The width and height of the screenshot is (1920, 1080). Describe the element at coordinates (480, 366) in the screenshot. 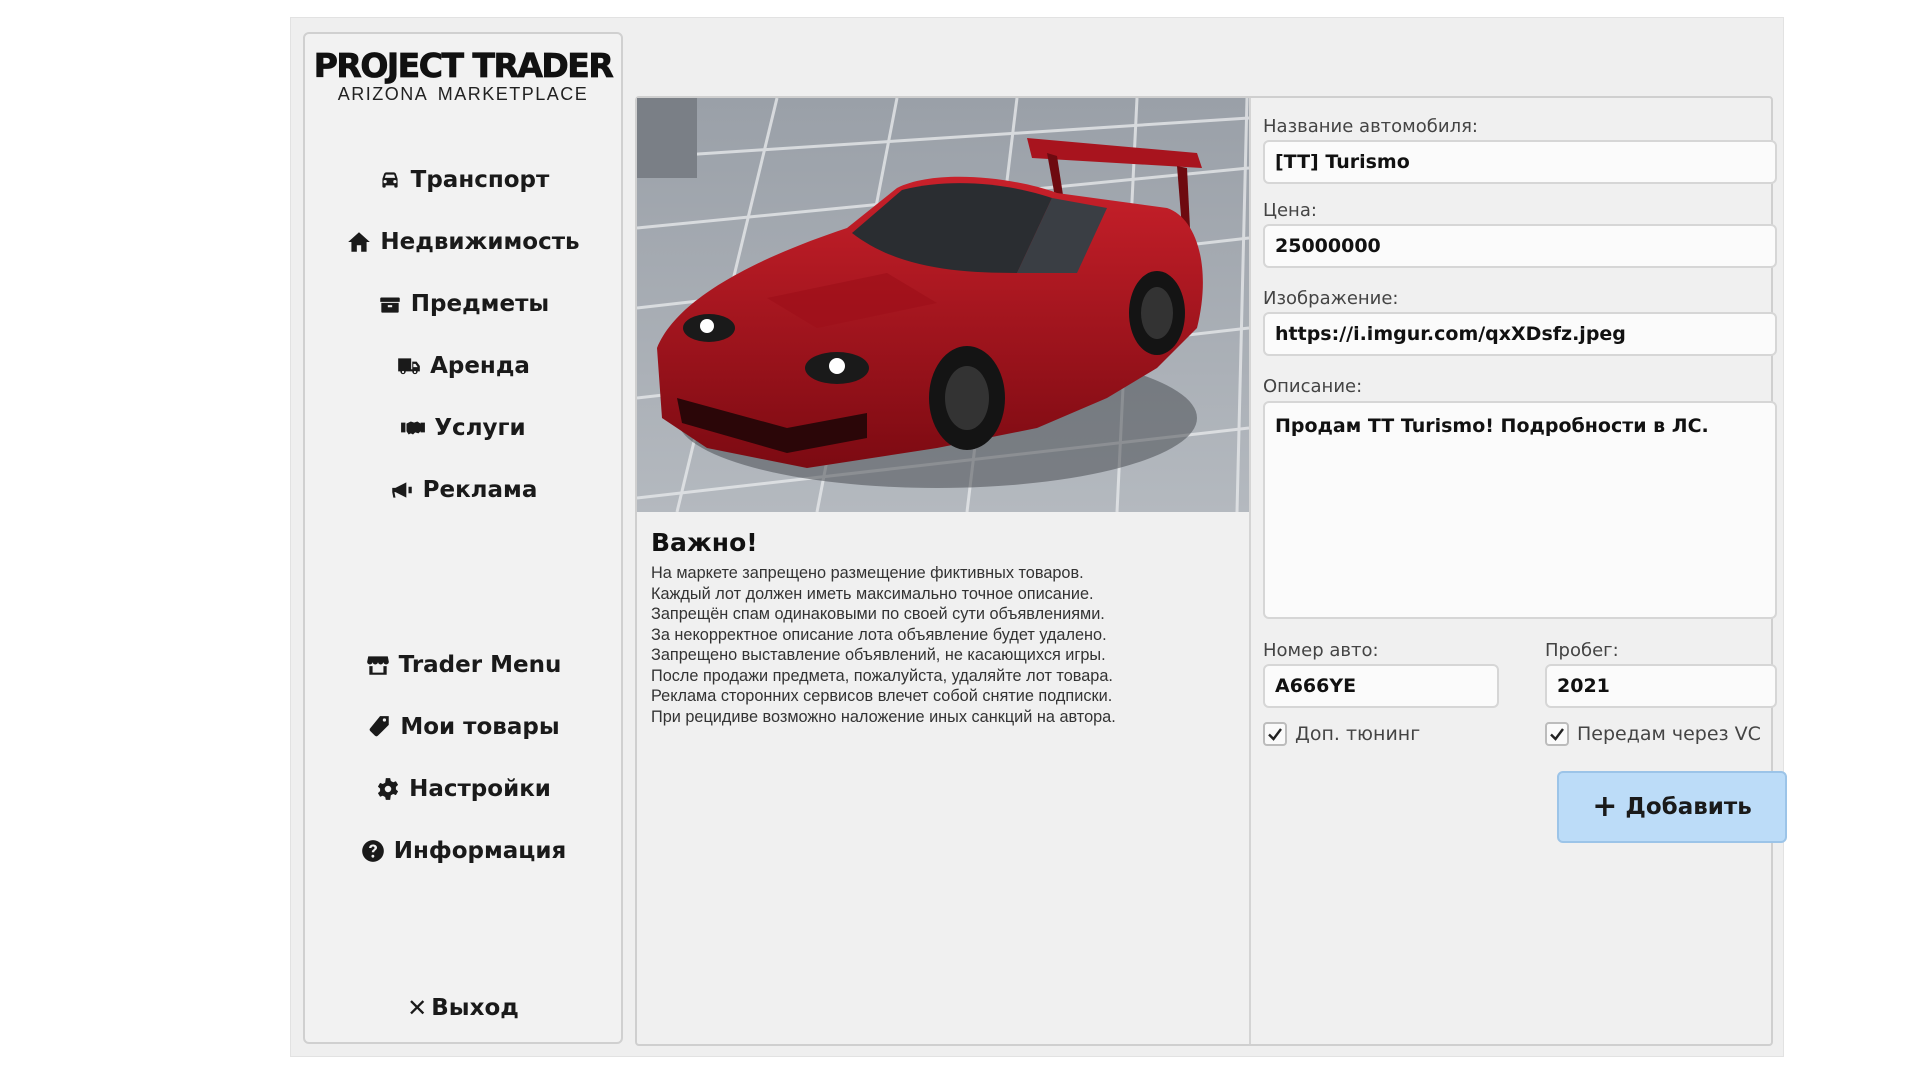

I see `nav-label: Аренда` at that location.